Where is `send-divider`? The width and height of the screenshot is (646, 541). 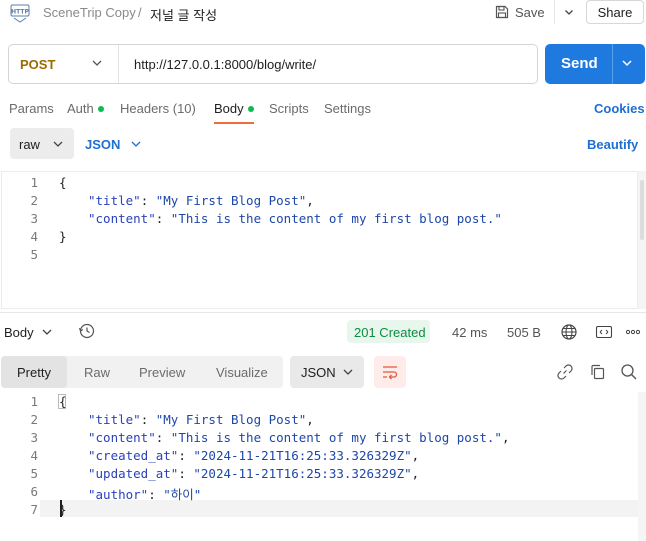 send-divider is located at coordinates (612, 64).